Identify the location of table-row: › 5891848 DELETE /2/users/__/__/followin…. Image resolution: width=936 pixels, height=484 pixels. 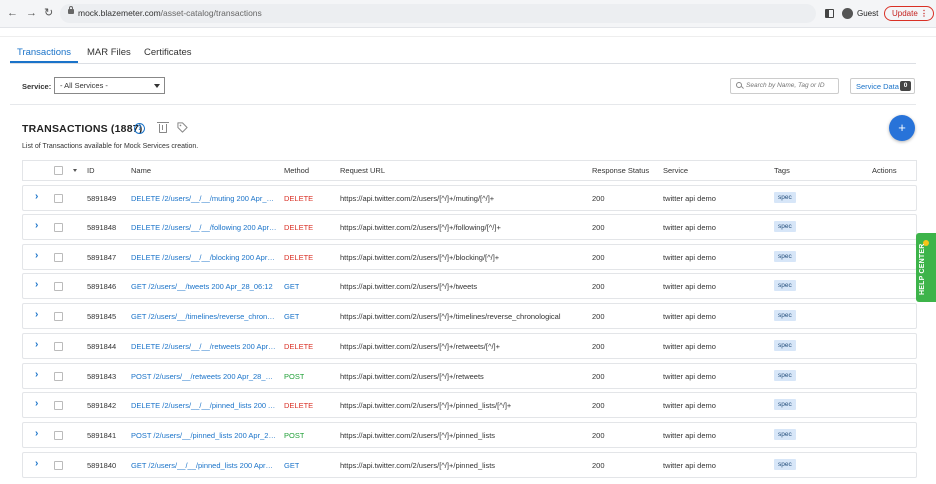
(469, 227).